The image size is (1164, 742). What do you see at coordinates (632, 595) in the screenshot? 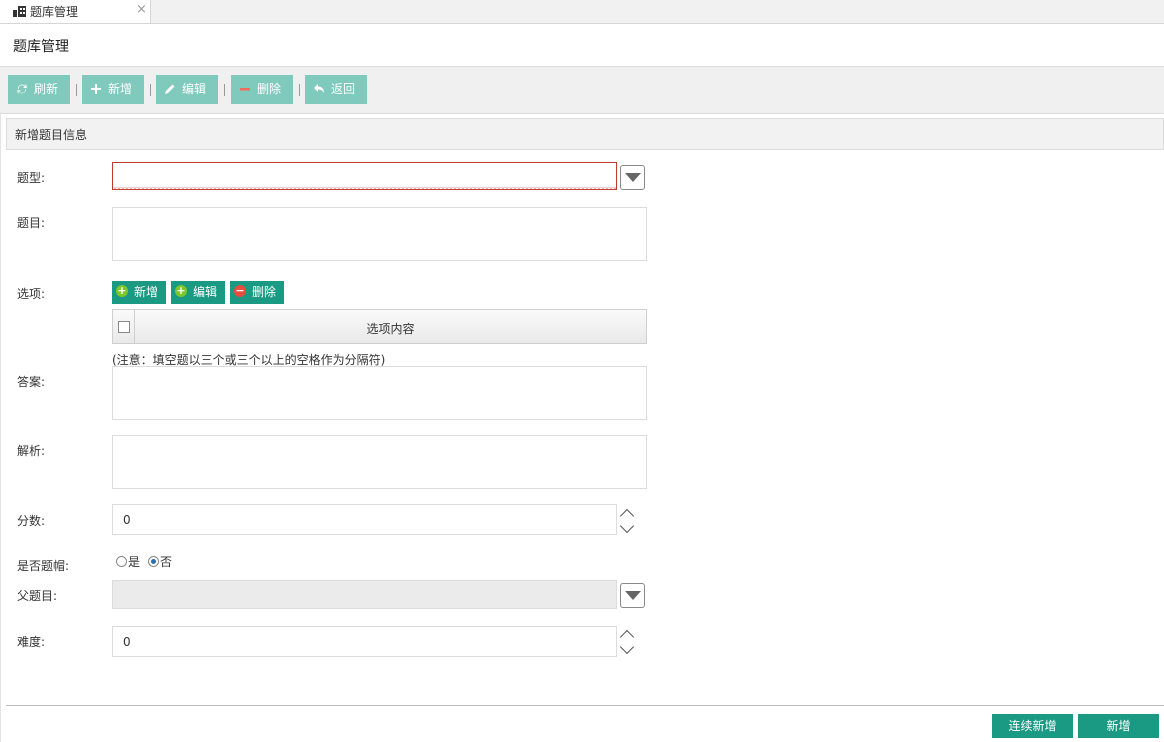
I see `parent-dropdown-arrow-icon` at bounding box center [632, 595].